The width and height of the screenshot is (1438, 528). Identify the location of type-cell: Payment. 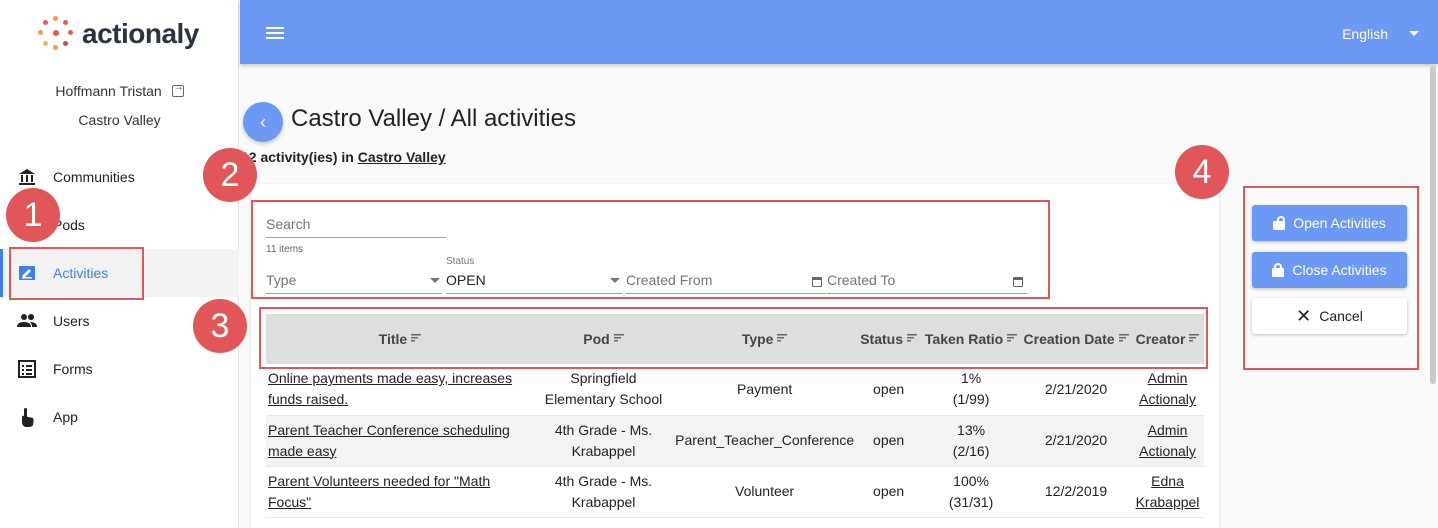
(765, 390).